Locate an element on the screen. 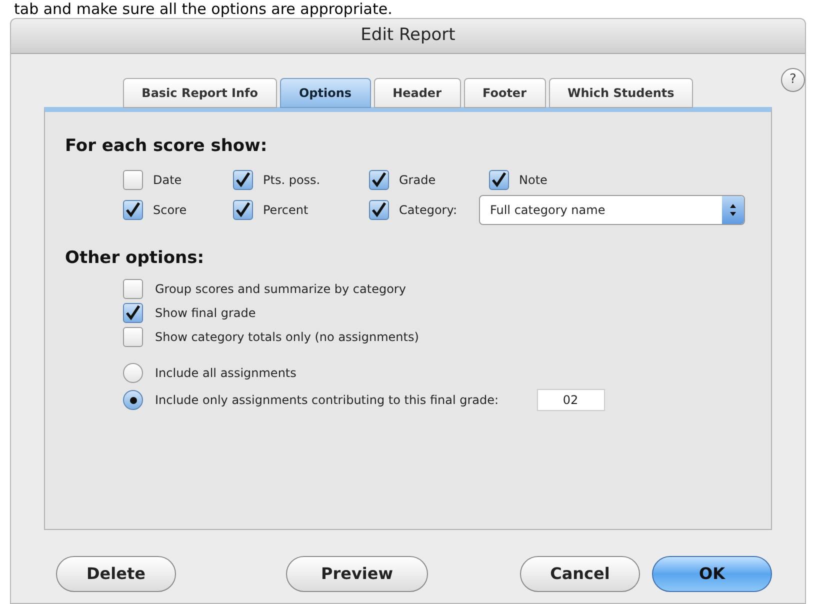  help-button: ? is located at coordinates (793, 80).